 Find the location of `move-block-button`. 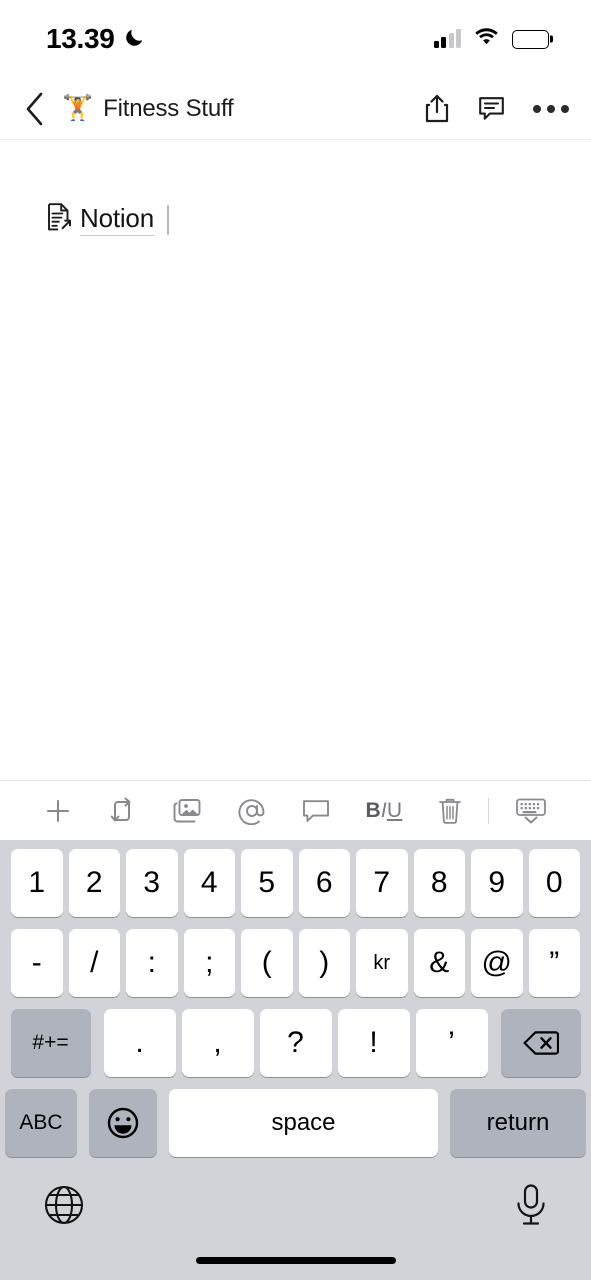

move-block-button is located at coordinates (122, 811).